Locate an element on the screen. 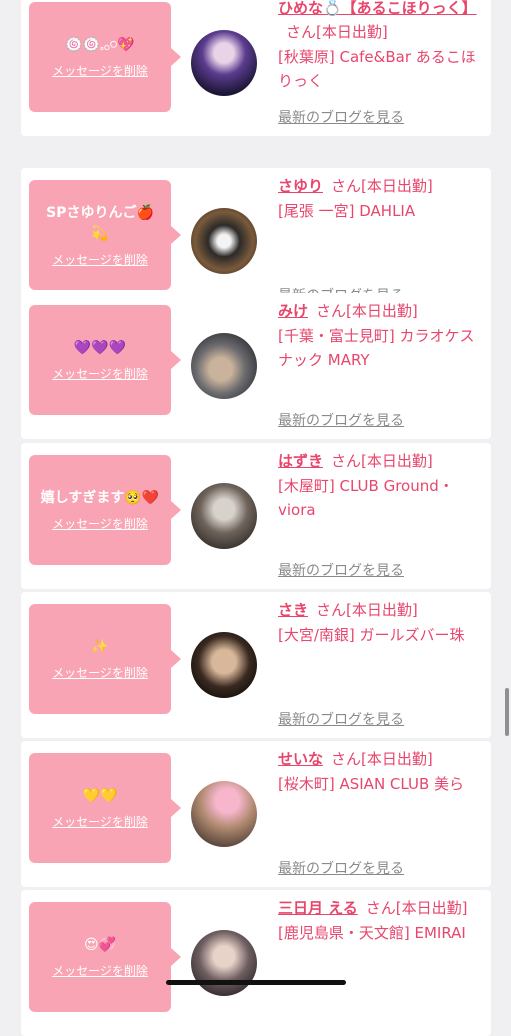  card-info: みけ さん[本日出勤] [千葉・富士見町] カラオケスナック MARY is located at coordinates (380, 335).